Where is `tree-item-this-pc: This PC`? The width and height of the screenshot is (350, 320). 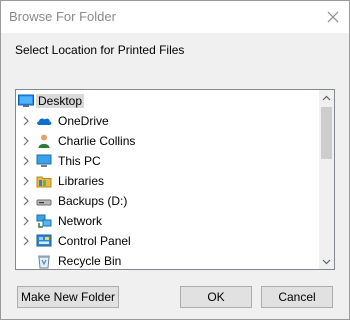 tree-item-this-pc: This PC is located at coordinates (167, 161).